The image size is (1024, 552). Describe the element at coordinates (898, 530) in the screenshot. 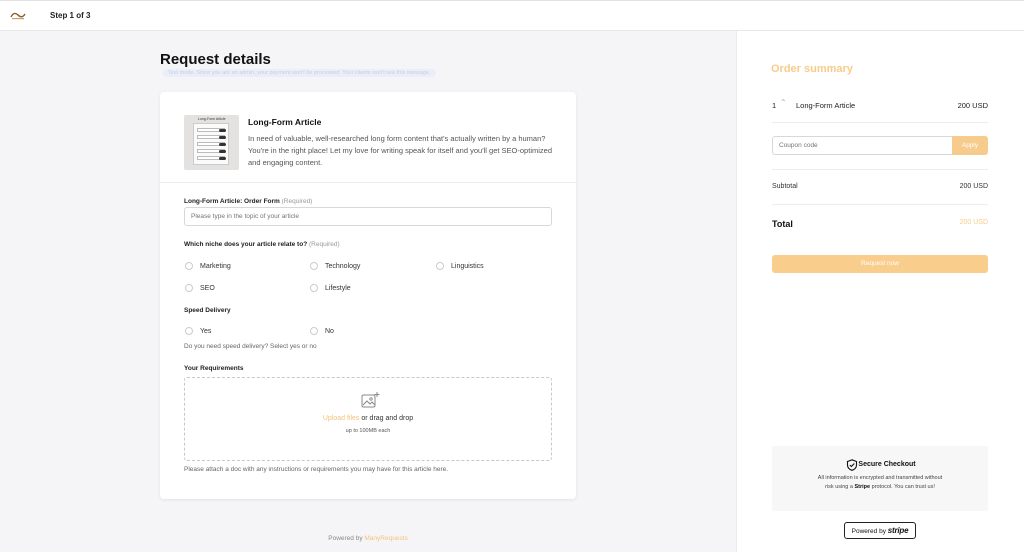

I see `stripe-logo: stripe` at that location.